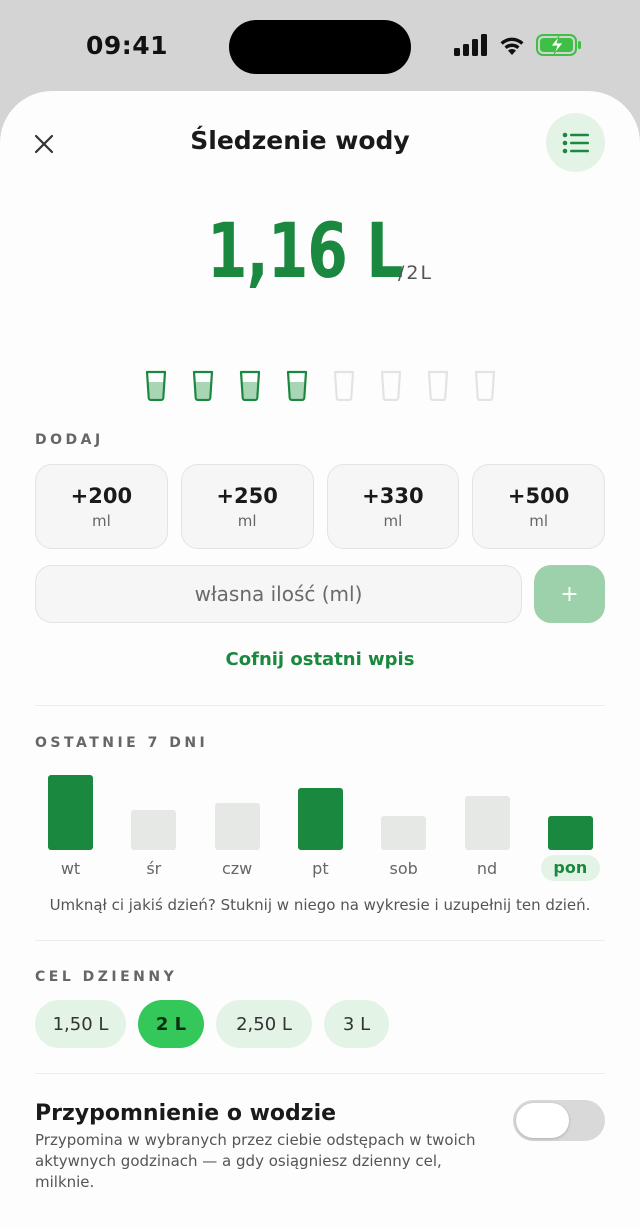  What do you see at coordinates (171, 1024) in the screenshot?
I see `goal-option-2l: 2 L` at bounding box center [171, 1024].